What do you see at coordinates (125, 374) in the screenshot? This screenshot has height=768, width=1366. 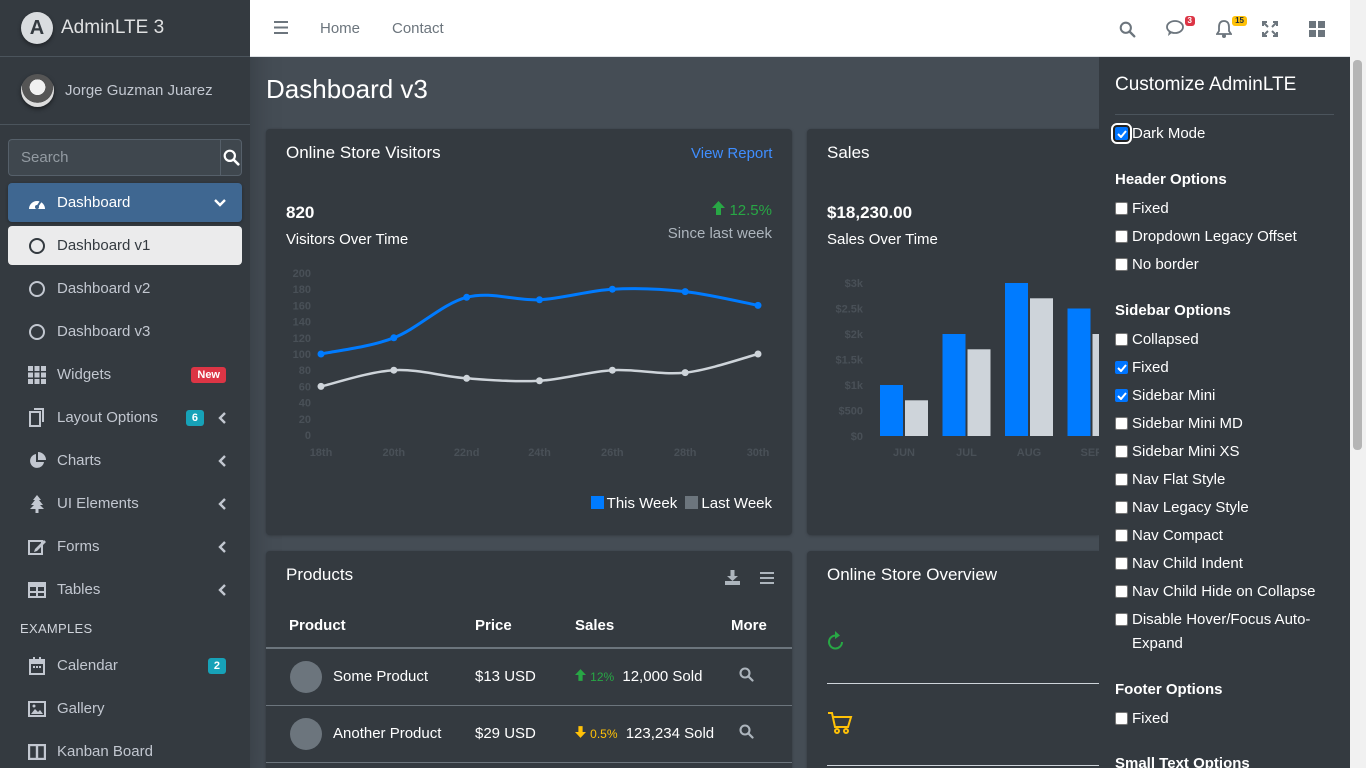 I see `sidebar-item-widgets: Widgets New` at bounding box center [125, 374].